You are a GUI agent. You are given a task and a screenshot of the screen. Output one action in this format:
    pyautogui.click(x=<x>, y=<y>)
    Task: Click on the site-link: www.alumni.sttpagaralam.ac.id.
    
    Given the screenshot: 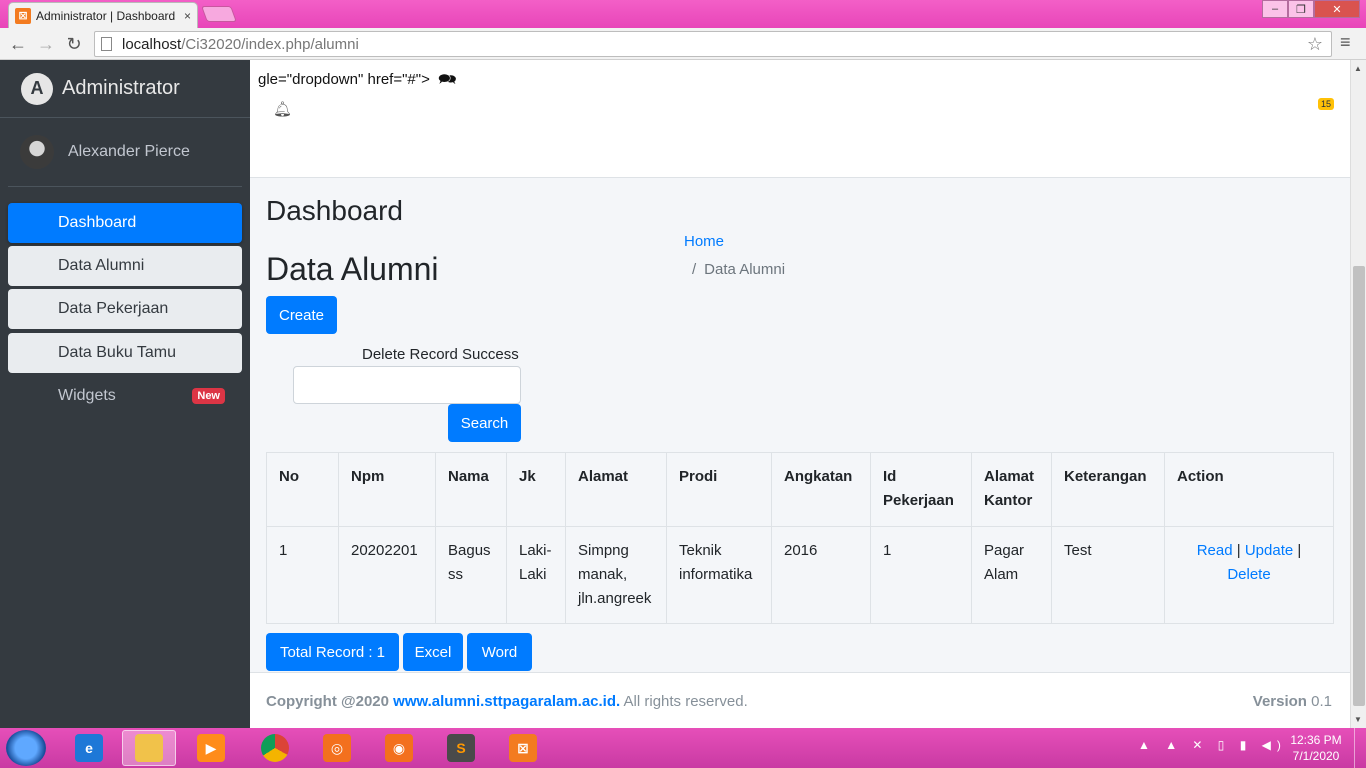 What is the action you would take?
    pyautogui.click(x=506, y=701)
    